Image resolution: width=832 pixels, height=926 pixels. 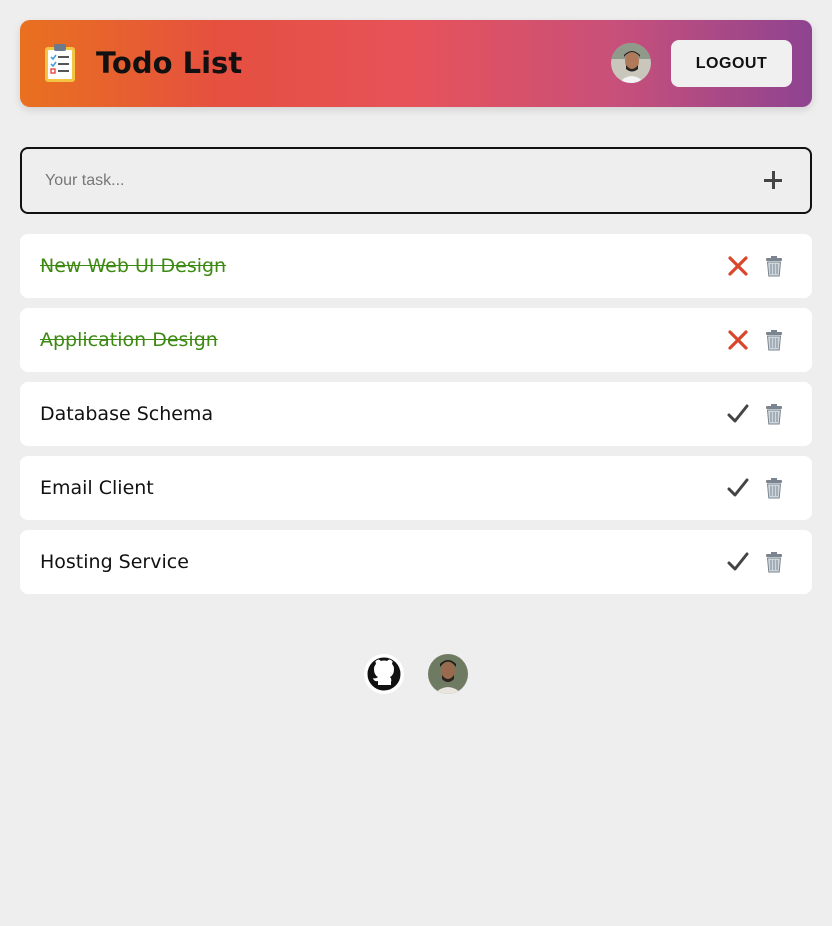 I want to click on add-task-button, so click(x=773, y=180).